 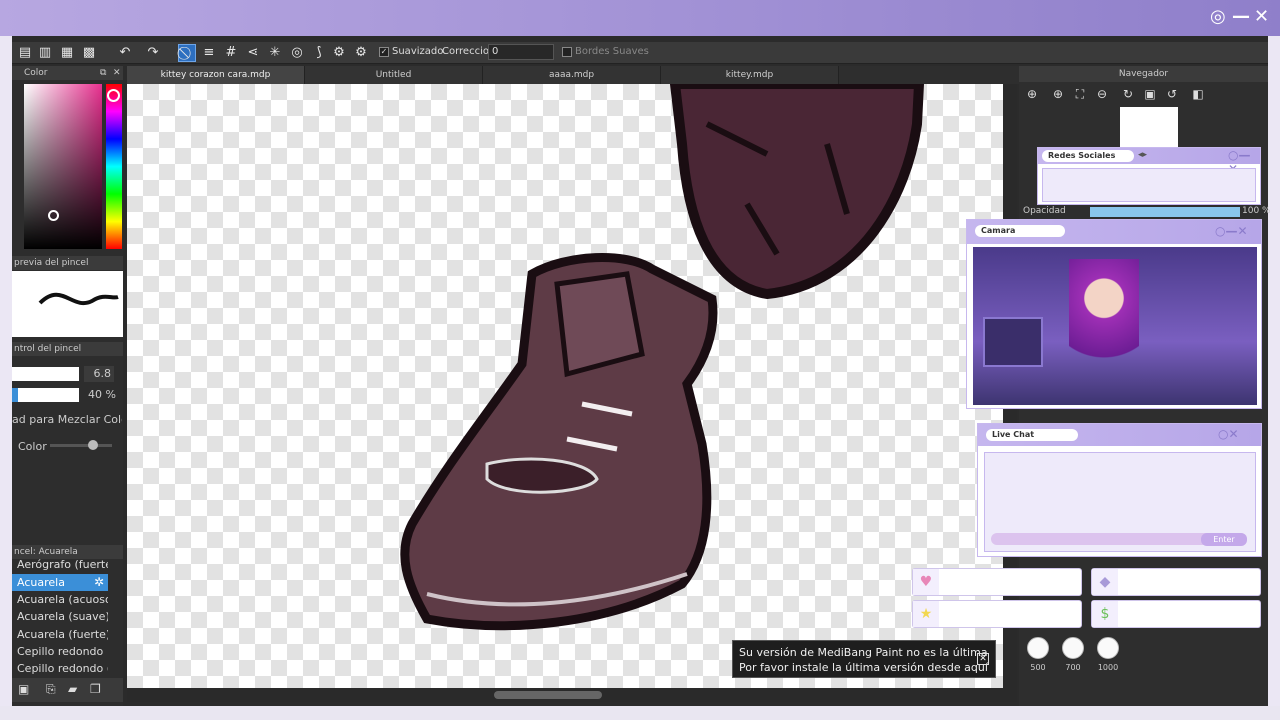 What do you see at coordinates (67, 552) in the screenshot?
I see `brush-panel-header: ncel: Acuarela` at bounding box center [67, 552].